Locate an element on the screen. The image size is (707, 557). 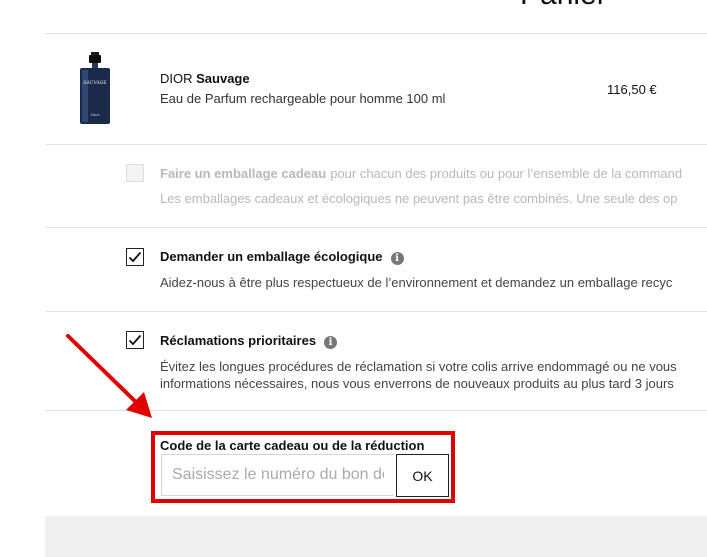
summary-panel is located at coordinates (376, 536).